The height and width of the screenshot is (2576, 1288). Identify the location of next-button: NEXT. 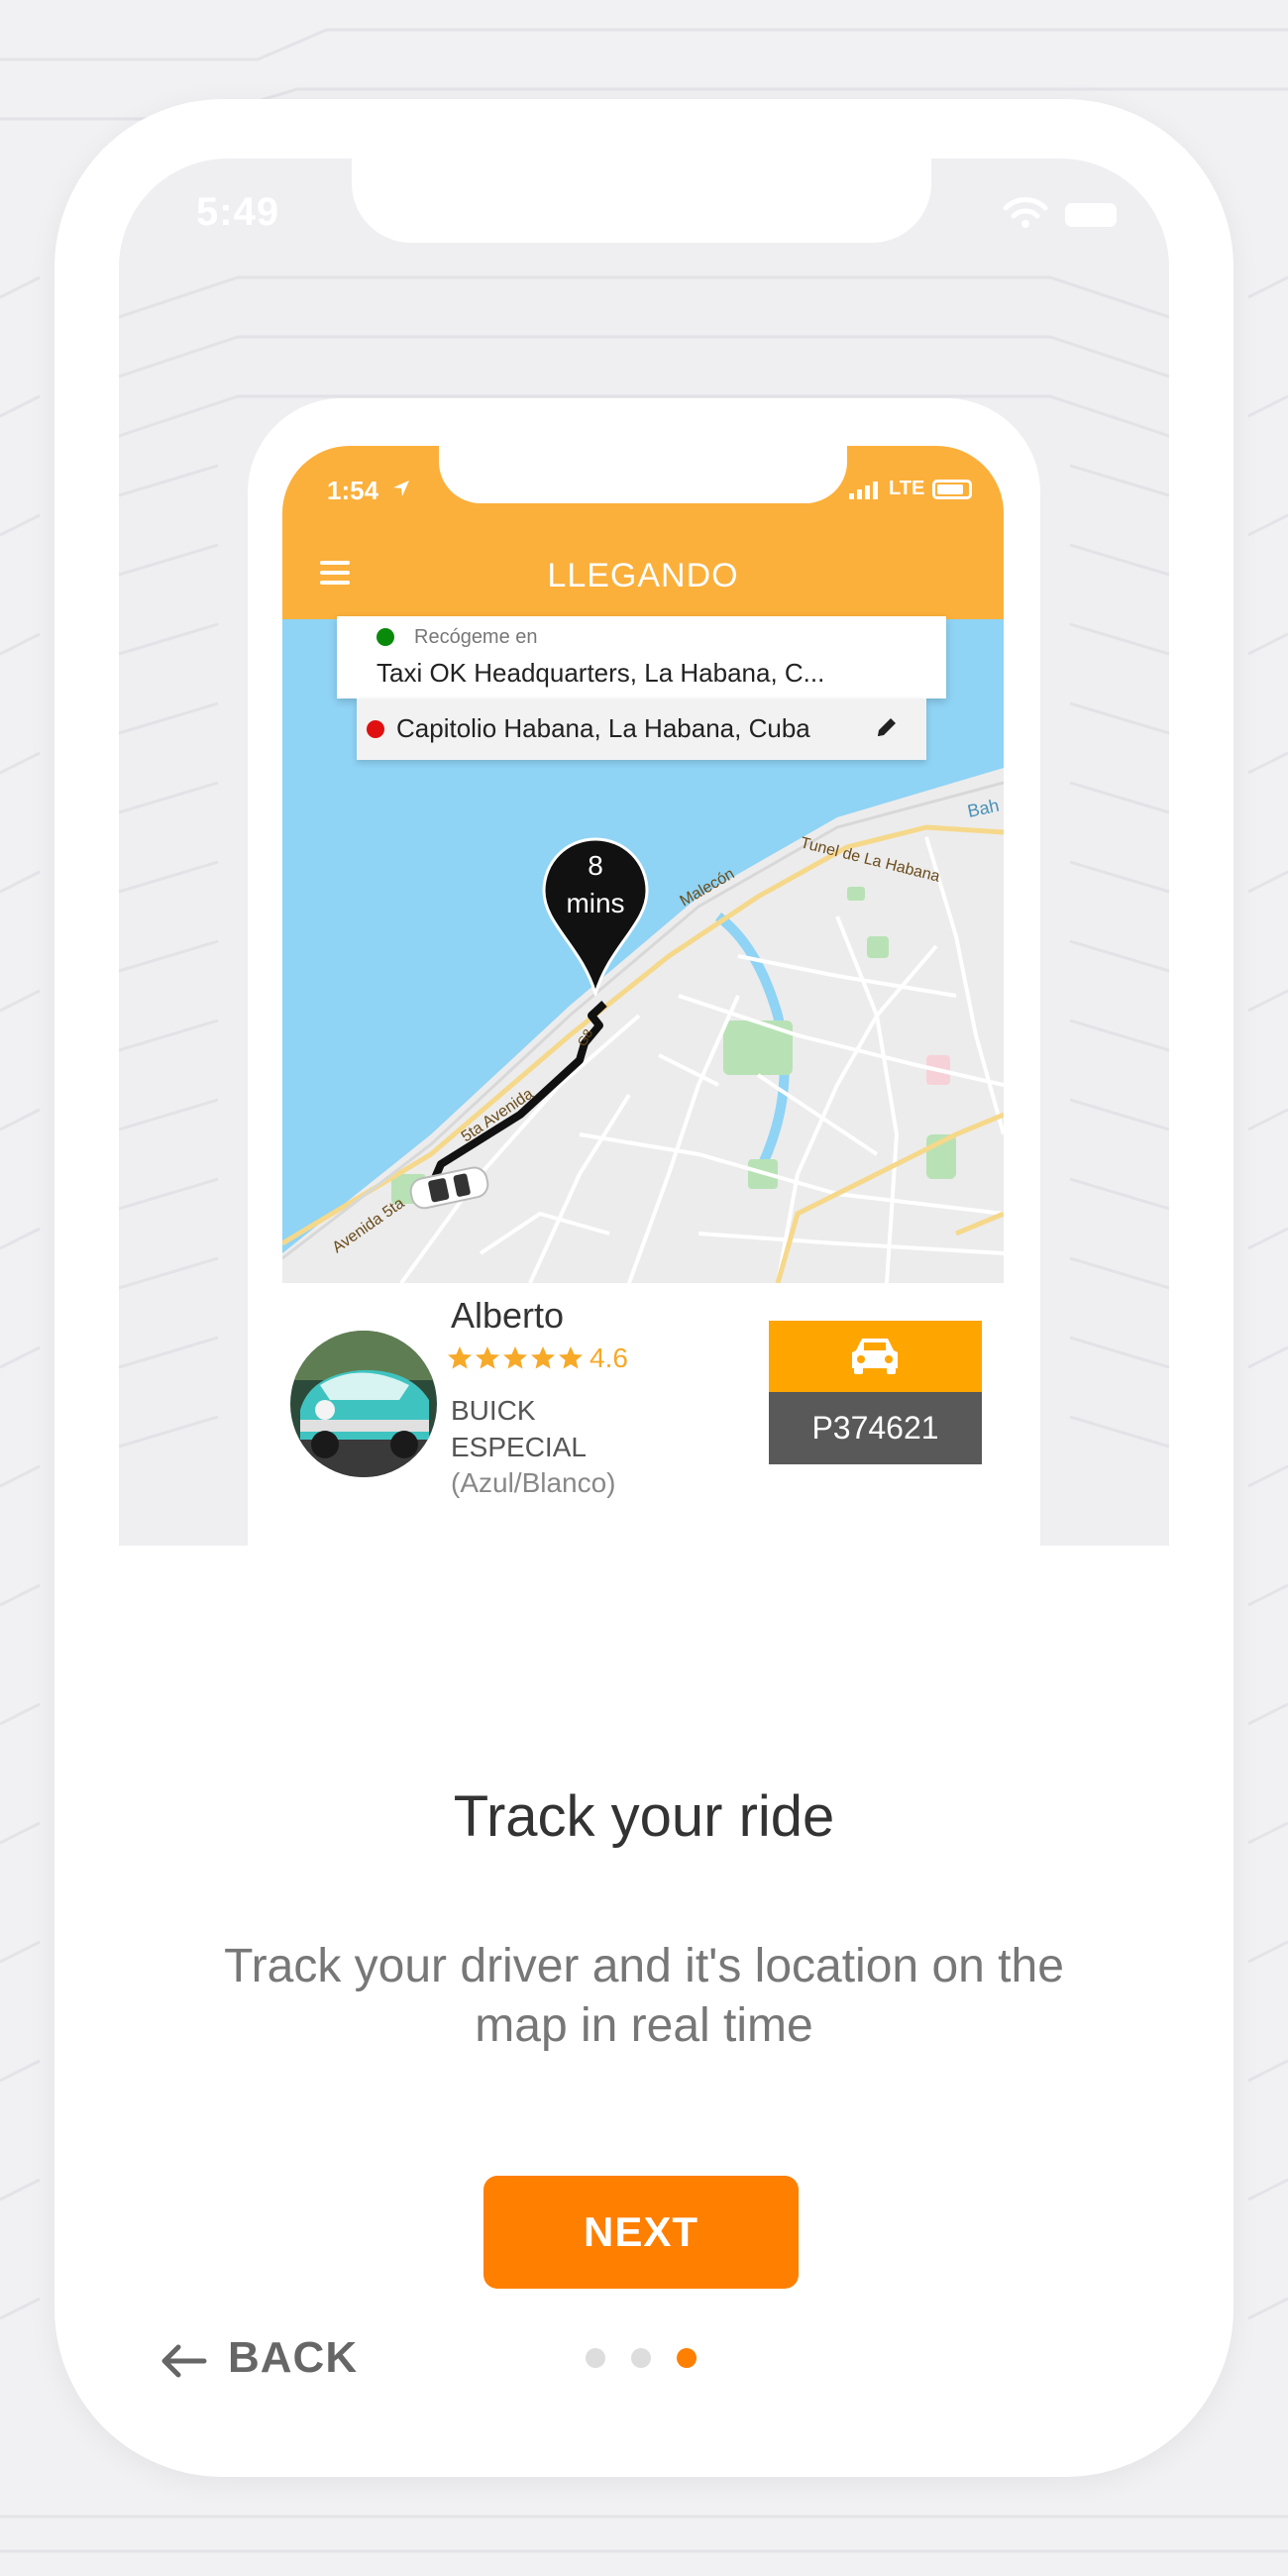
(641, 2232).